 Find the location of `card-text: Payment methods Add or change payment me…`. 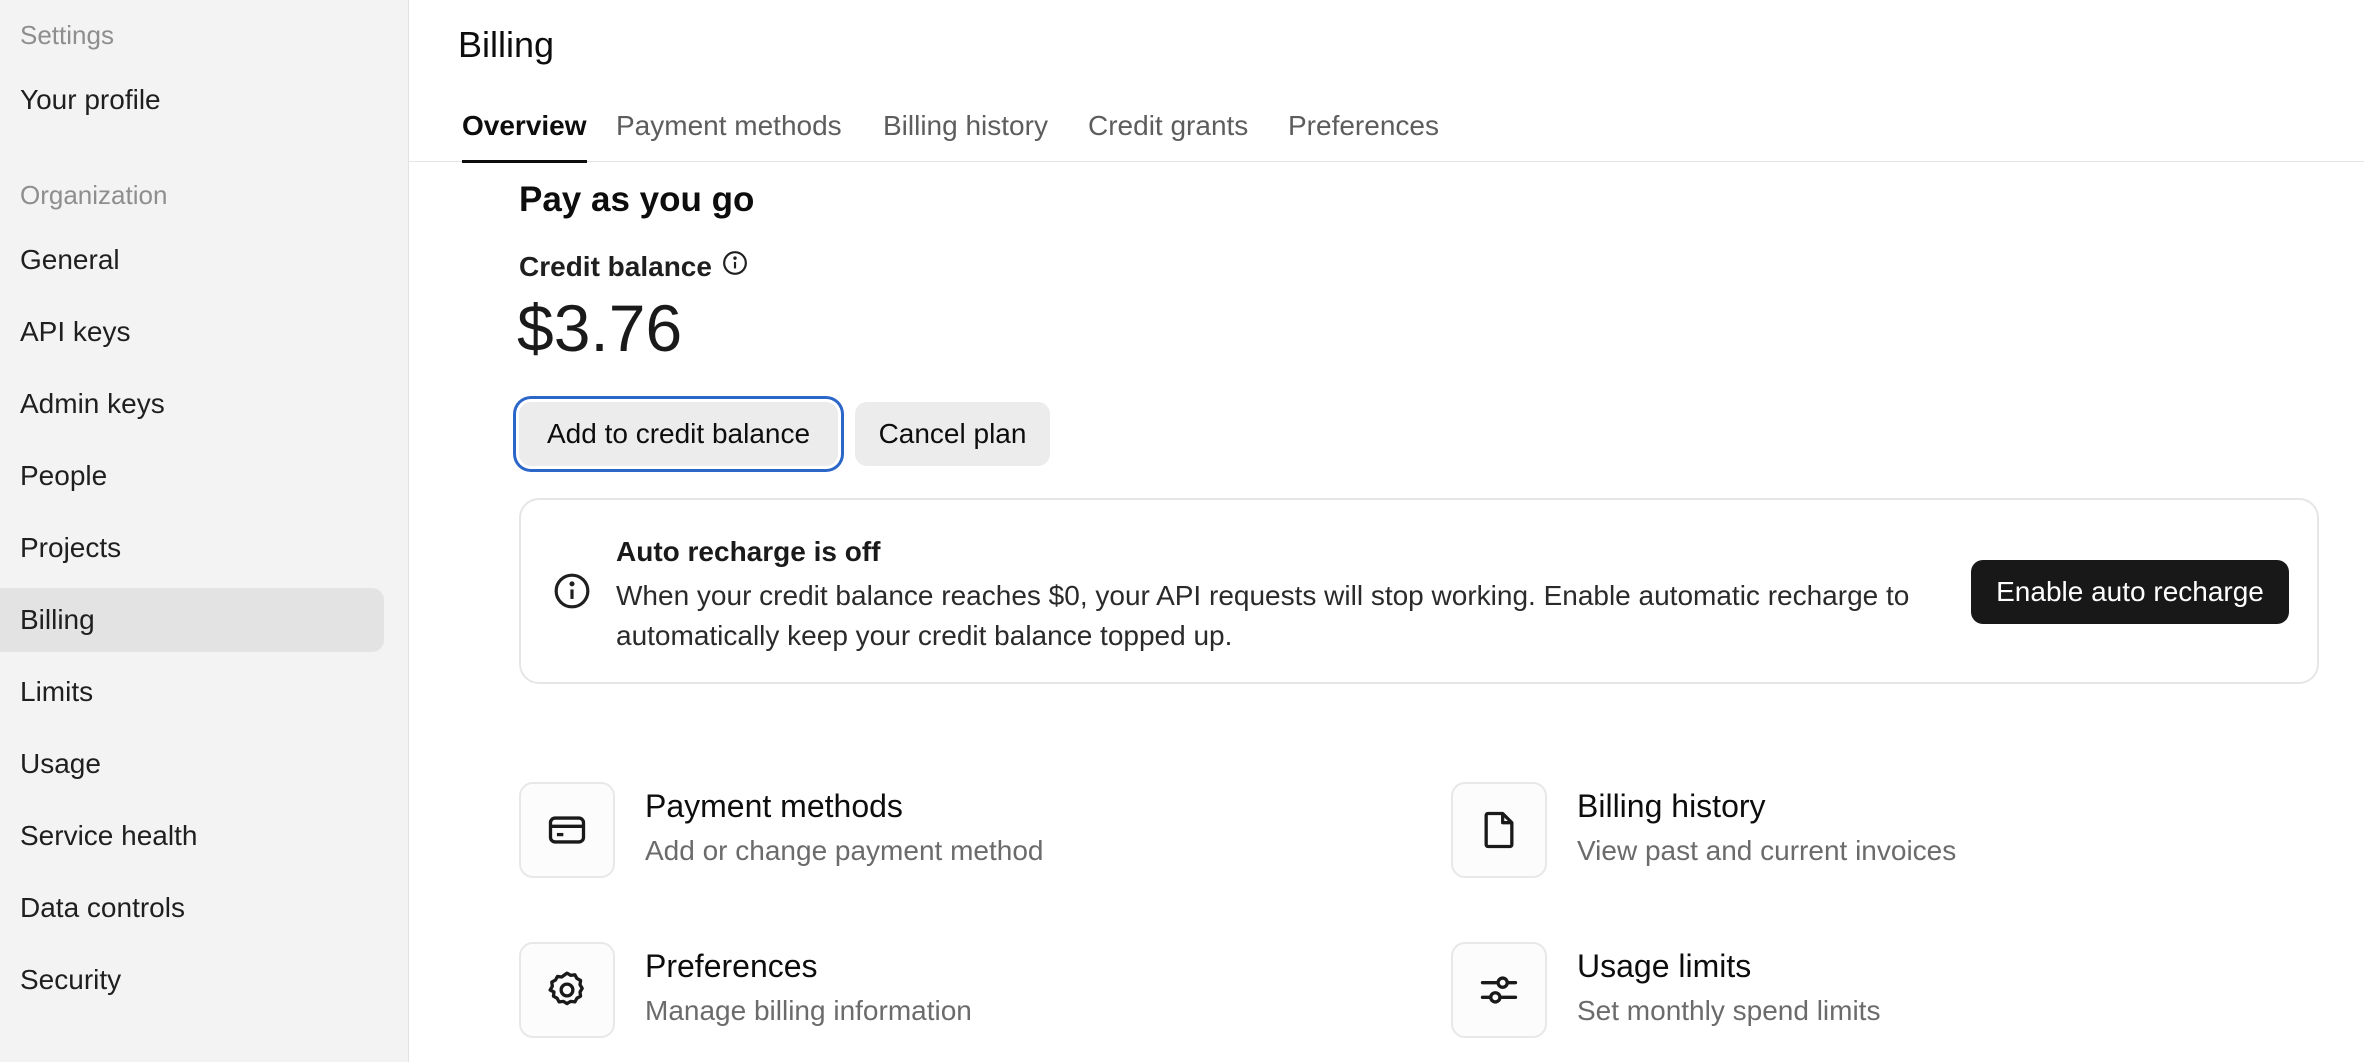

card-text: Payment methods Add or change payment me… is located at coordinates (844, 824).